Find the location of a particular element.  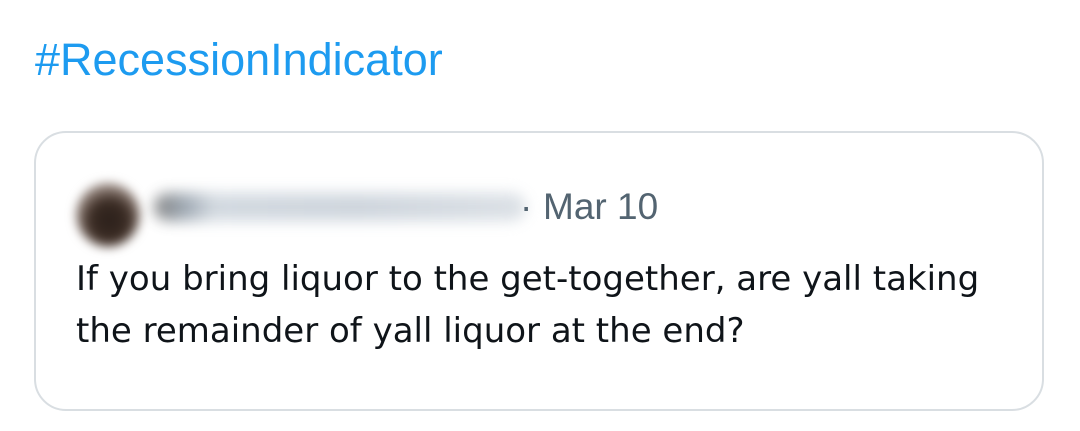

post-date: Mar 10 is located at coordinates (600, 207).